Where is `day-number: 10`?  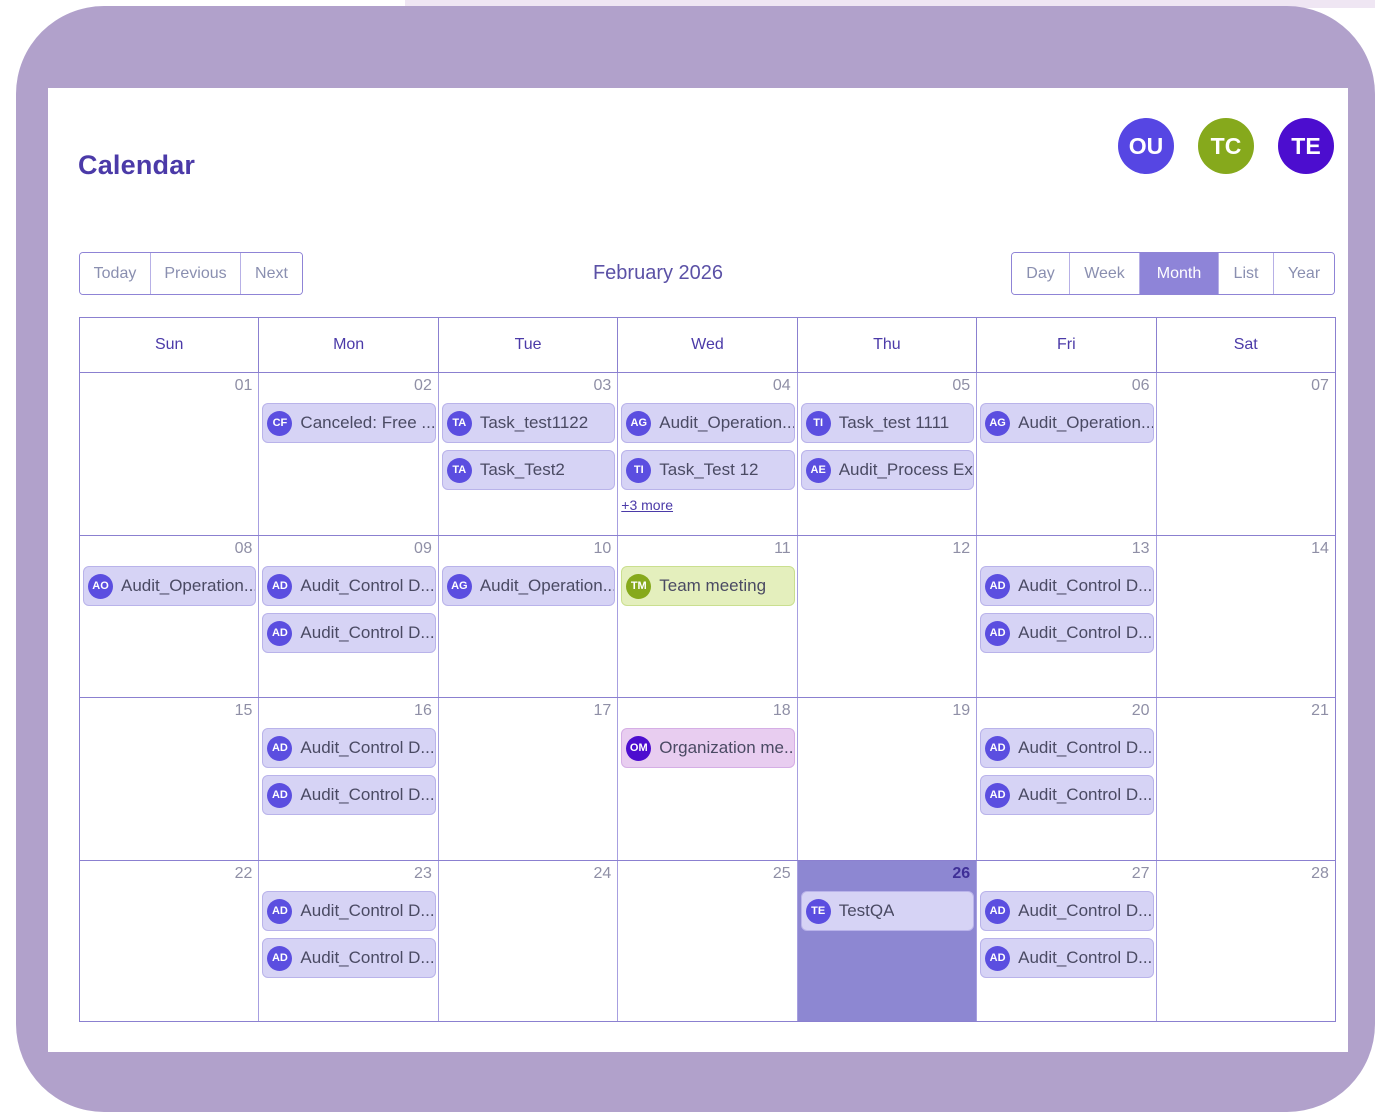
day-number: 10 is located at coordinates (602, 549).